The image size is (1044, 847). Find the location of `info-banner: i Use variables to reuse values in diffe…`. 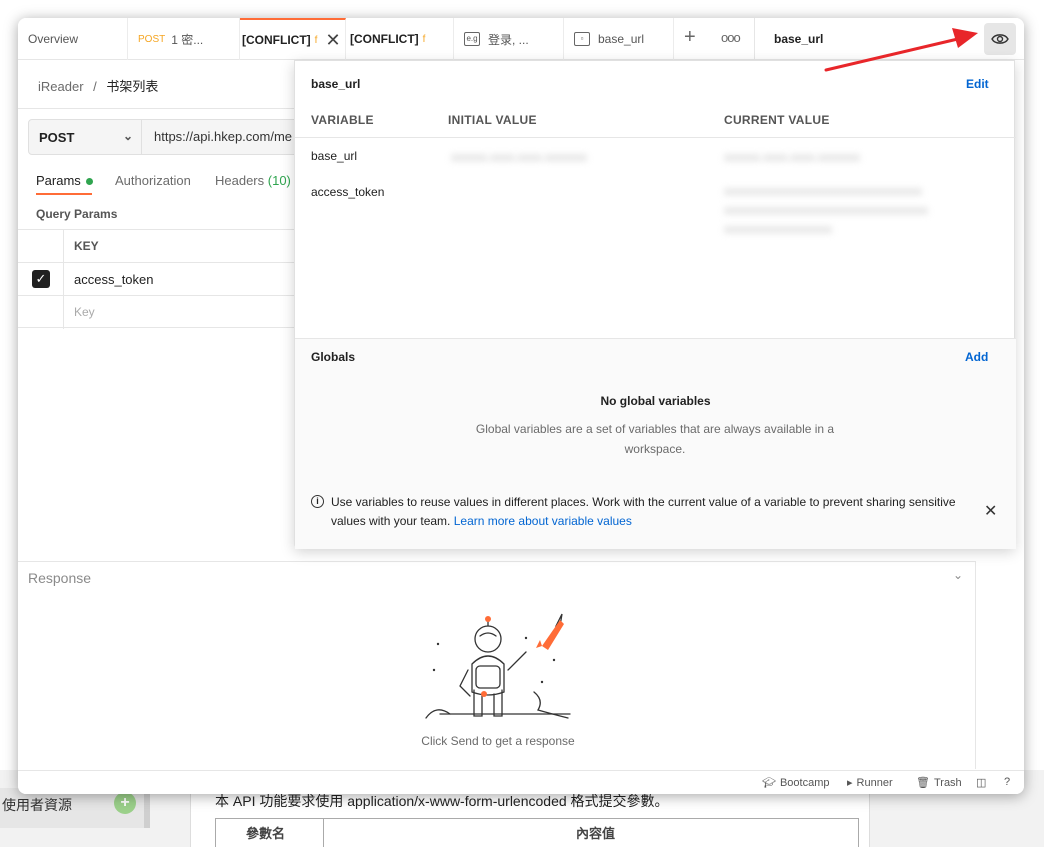

info-banner: i Use variables to reuse values in diffe… is located at coordinates (636, 512).